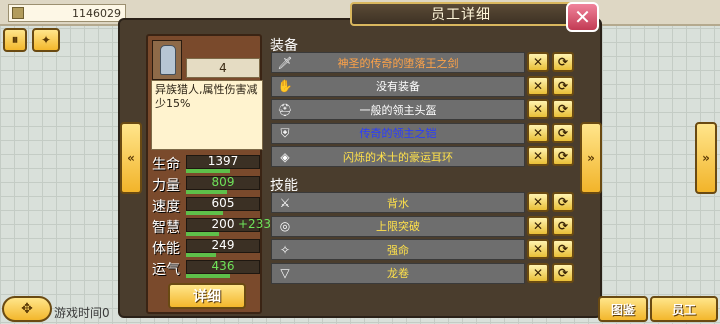 The width and height of the screenshot is (720, 324). Describe the element at coordinates (623, 309) in the screenshot. I see `atlas-button: 图鉴` at that location.